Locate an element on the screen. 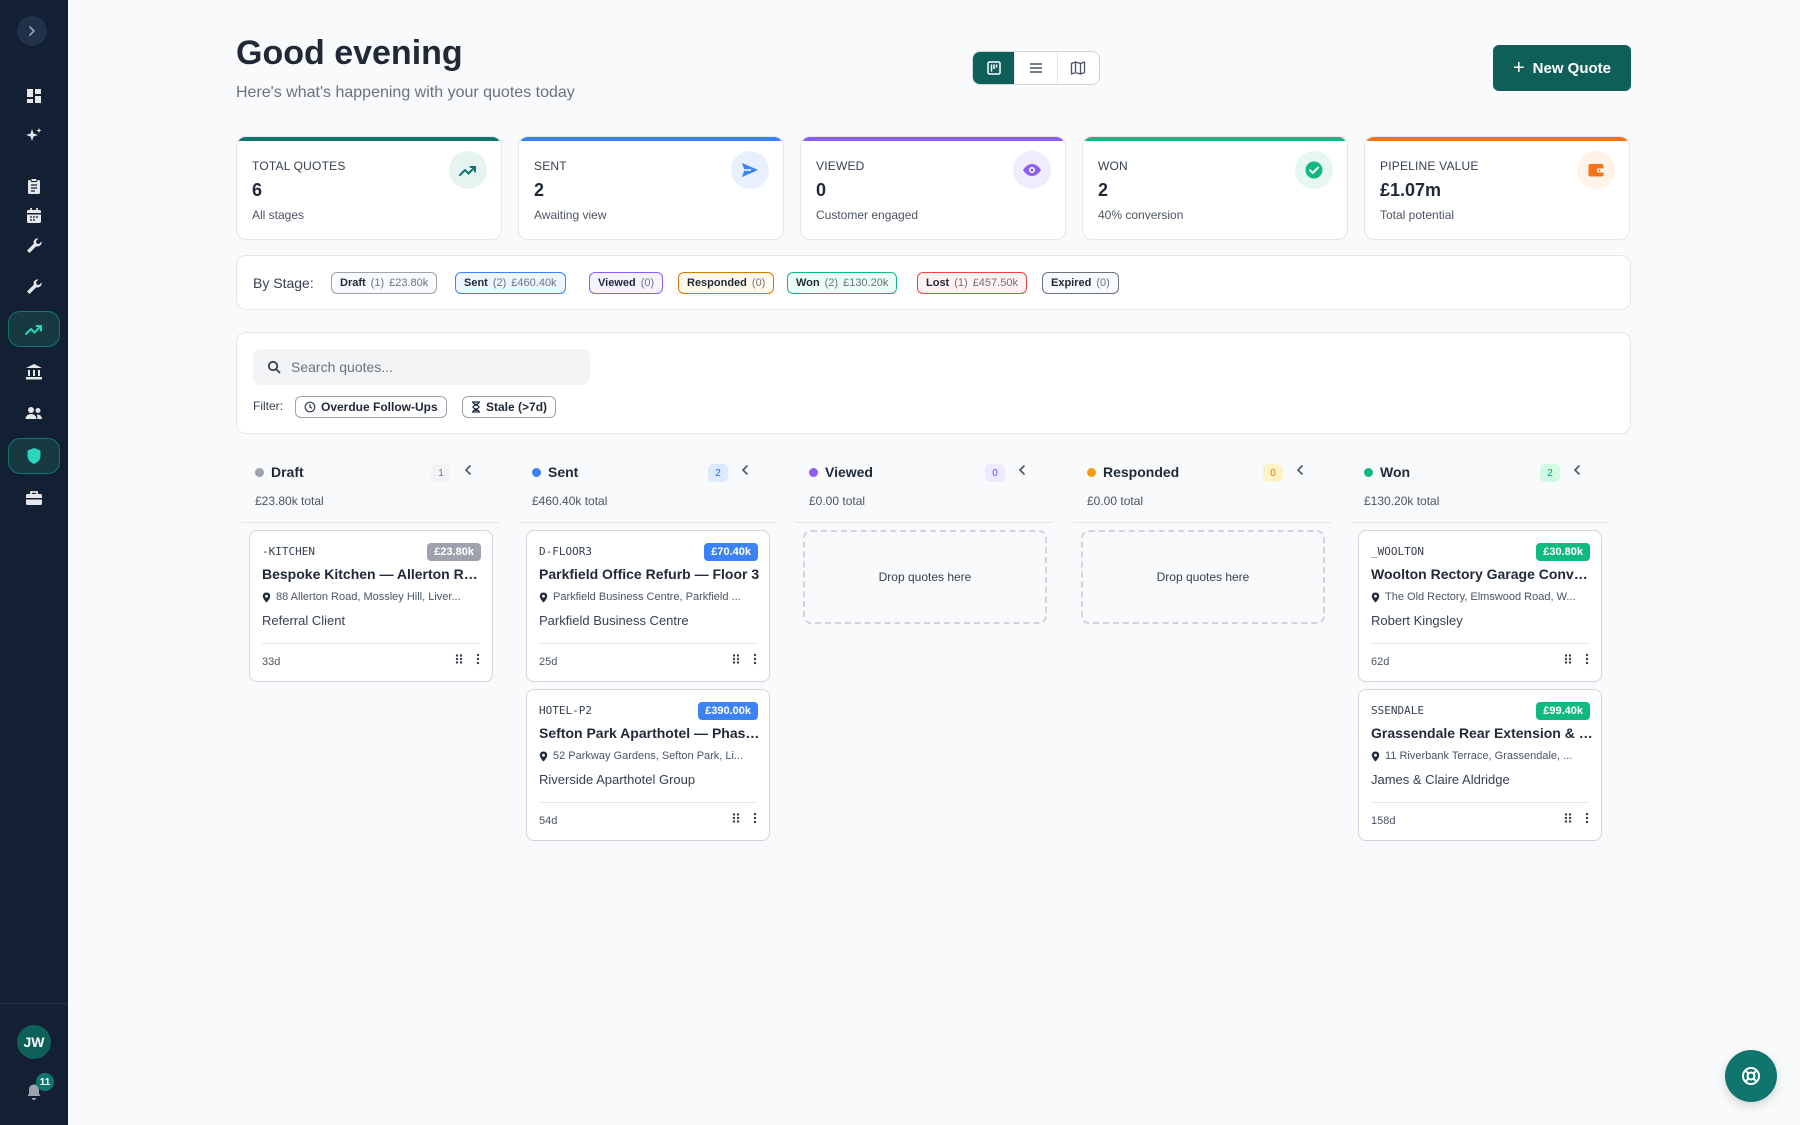 The width and height of the screenshot is (1800, 1125). stage-dot is located at coordinates (259, 472).